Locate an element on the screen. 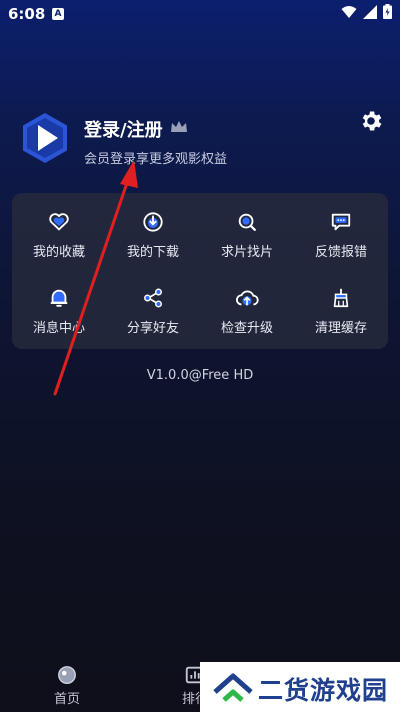 Image resolution: width=400 pixels, height=712 pixels. menu-item-favorites: 我的收藏 is located at coordinates (59, 245).